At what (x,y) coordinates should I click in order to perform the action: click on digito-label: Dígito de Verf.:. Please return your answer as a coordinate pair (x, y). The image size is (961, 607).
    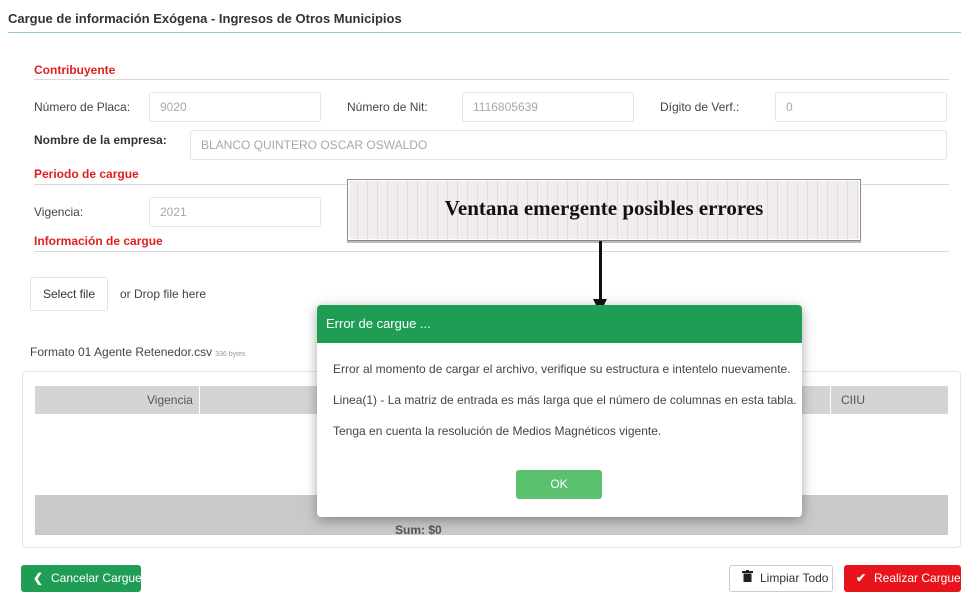
    Looking at the image, I should click on (700, 107).